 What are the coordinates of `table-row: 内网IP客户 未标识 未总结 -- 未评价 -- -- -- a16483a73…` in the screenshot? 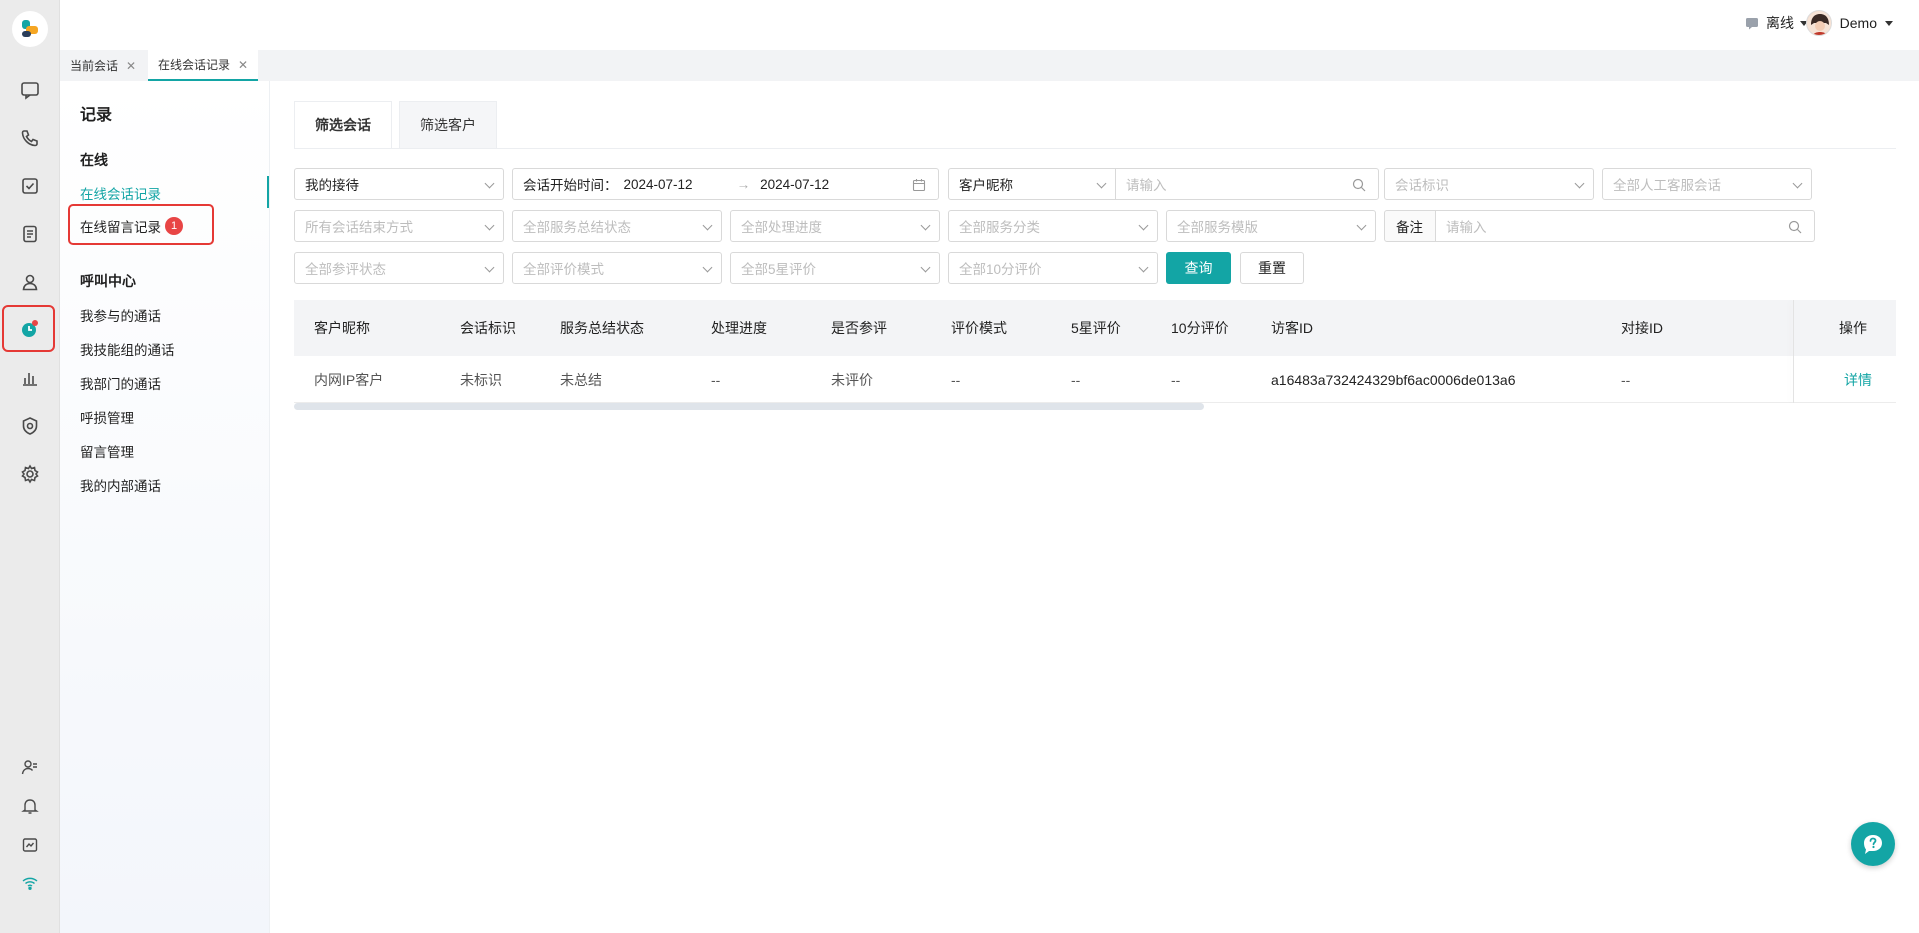 It's located at (1095, 379).